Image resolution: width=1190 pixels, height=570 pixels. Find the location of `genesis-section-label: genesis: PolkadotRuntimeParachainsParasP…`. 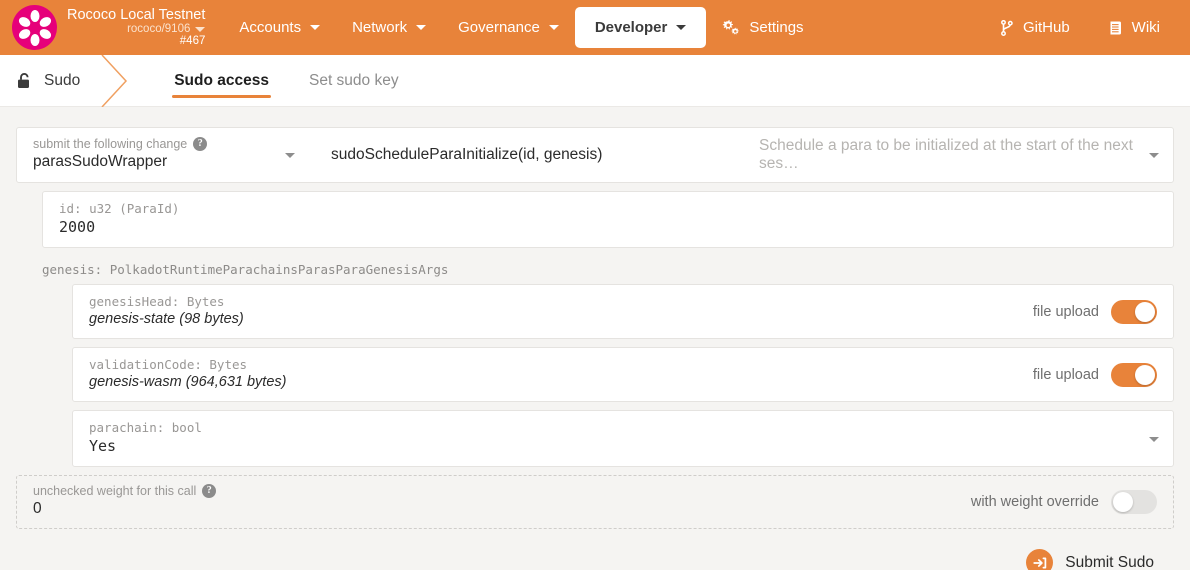

genesis-section-label: genesis: PolkadotRuntimeParachainsParasP… is located at coordinates (245, 269).